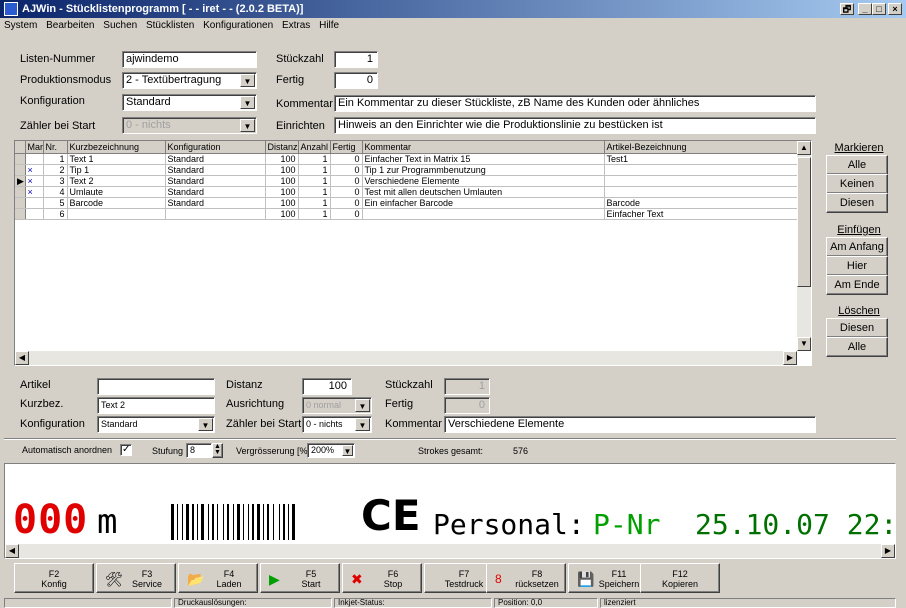  I want to click on kurzbezeichnung-cell: Umlaute, so click(116, 192).